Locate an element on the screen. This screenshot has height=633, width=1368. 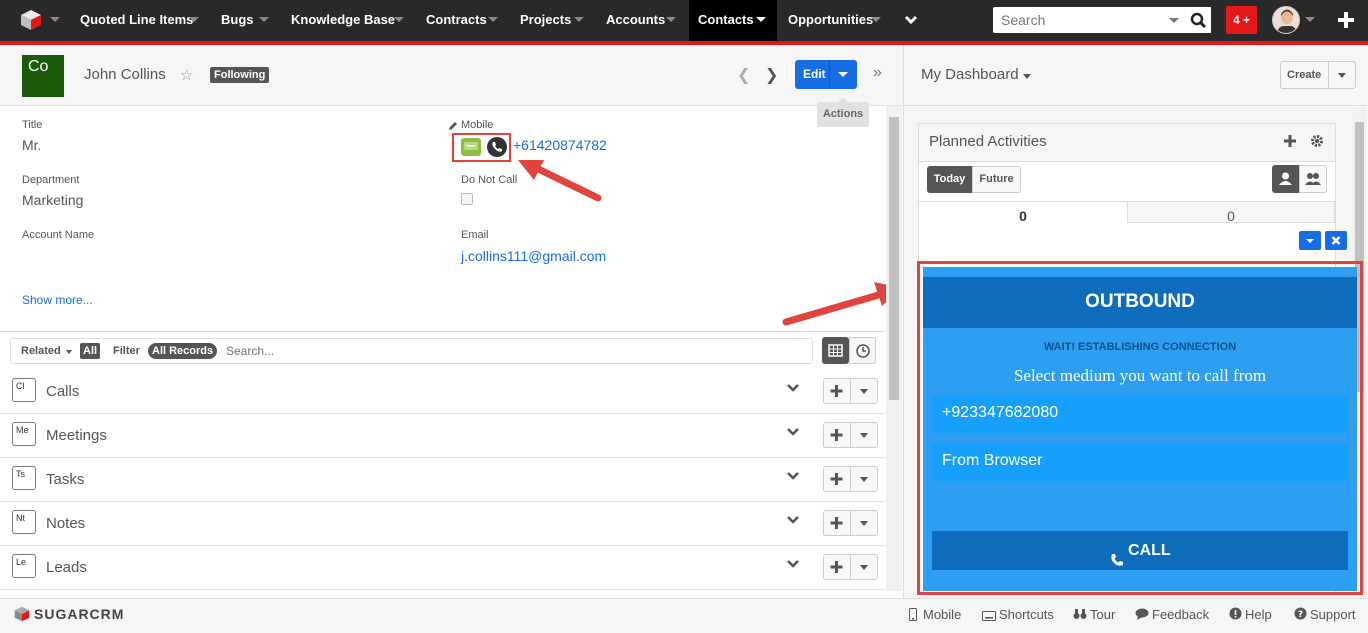
nav-contacts-chevron-icon is located at coordinates (761, 19).